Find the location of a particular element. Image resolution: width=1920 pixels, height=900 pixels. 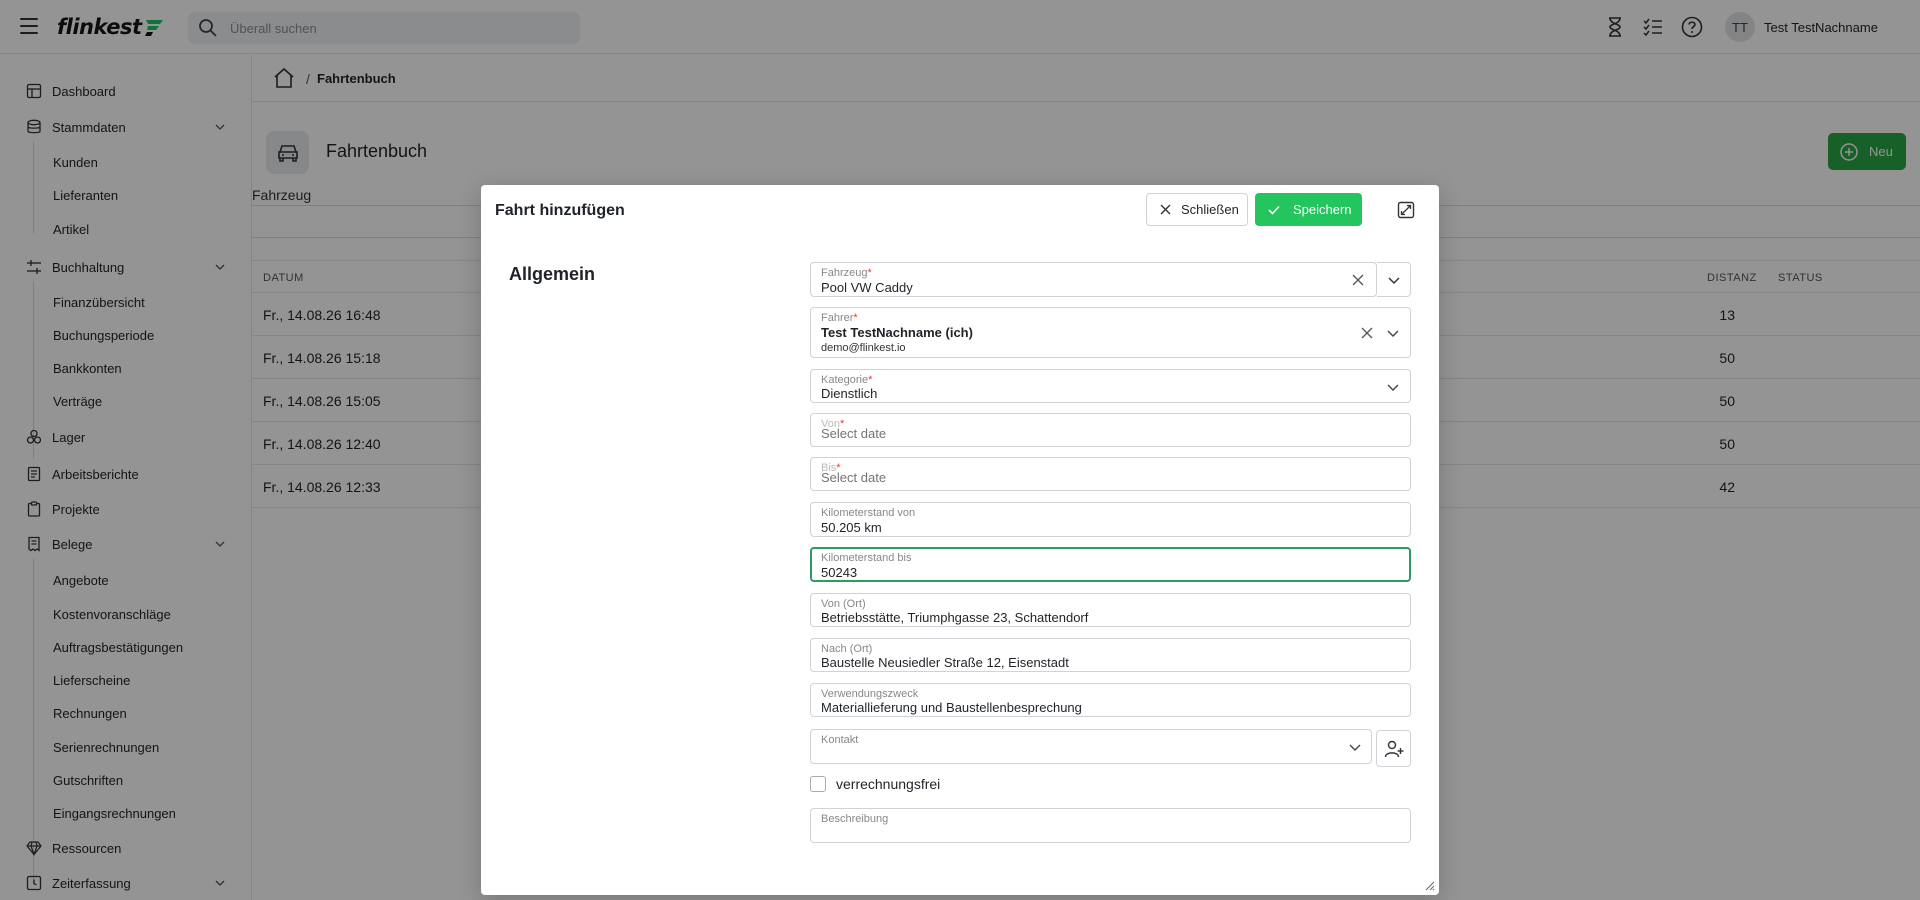

expand-icon is located at coordinates (1406, 210).